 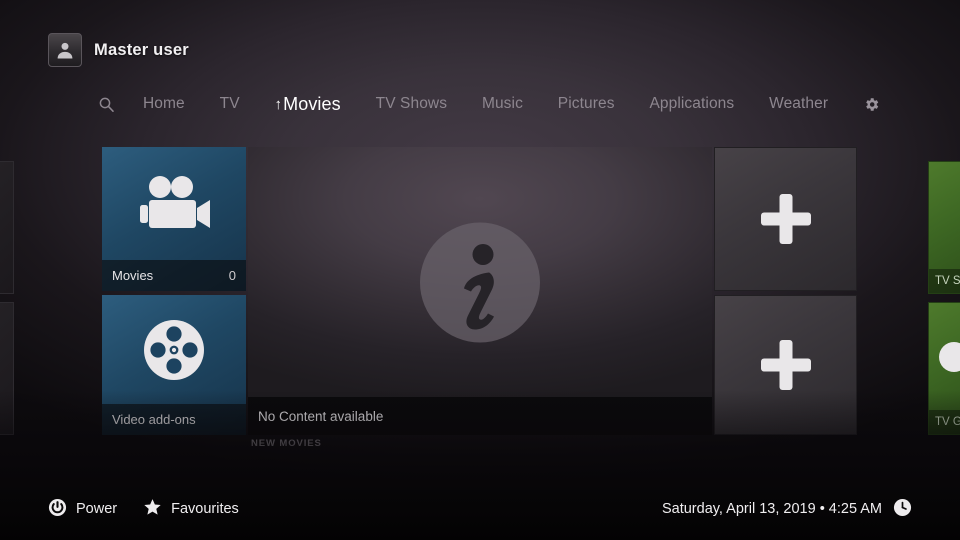 What do you see at coordinates (798, 104) in the screenshot?
I see `nav-item-weather: Weather` at bounding box center [798, 104].